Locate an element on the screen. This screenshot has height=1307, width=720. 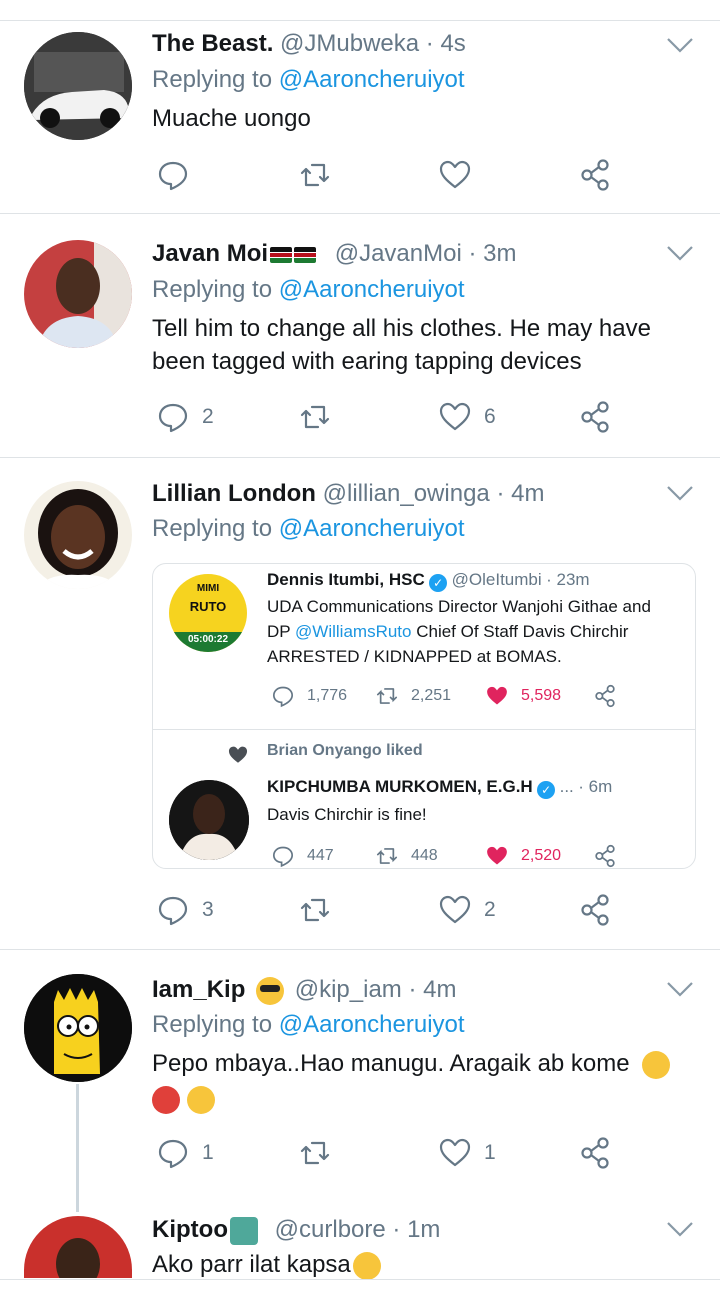
quoted-avatar-caption: MIMI RUTO is located at coordinates (208, 598).